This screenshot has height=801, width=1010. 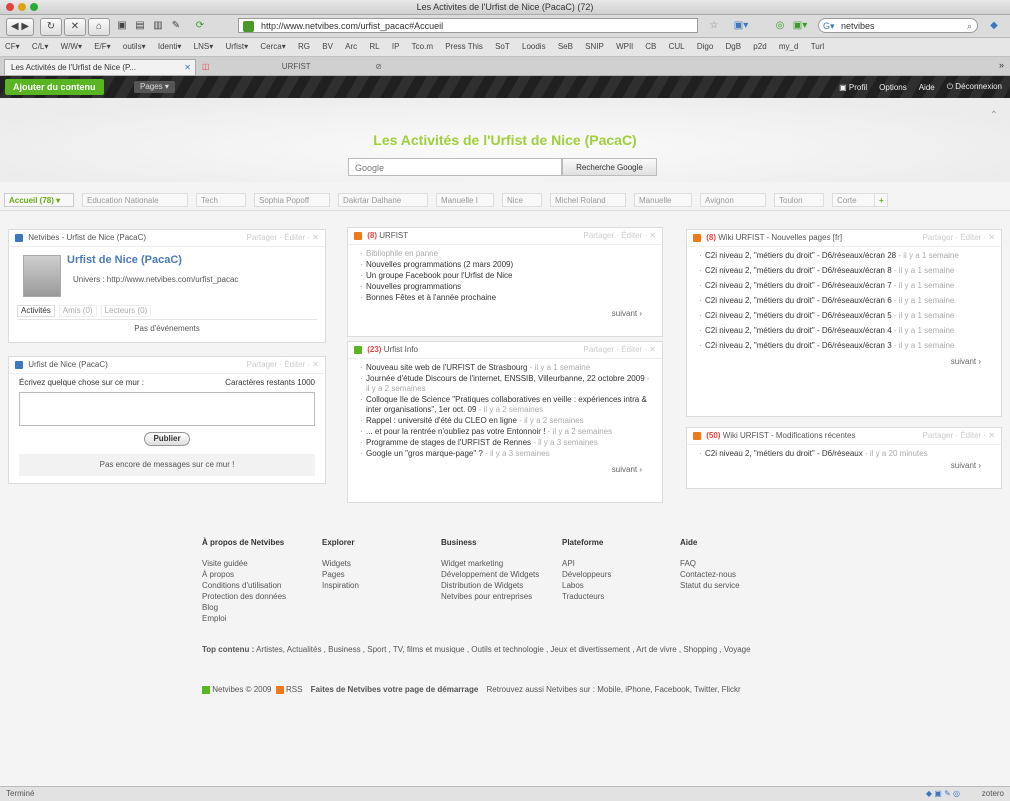 What do you see at coordinates (75, 27) in the screenshot?
I see `stop-icon: ✕` at bounding box center [75, 27].